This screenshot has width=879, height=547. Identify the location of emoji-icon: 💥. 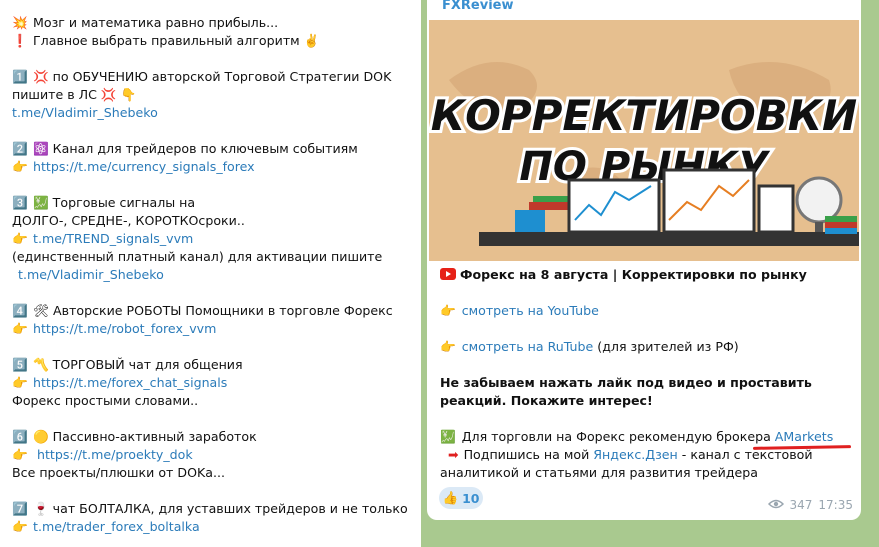
(20, 22).